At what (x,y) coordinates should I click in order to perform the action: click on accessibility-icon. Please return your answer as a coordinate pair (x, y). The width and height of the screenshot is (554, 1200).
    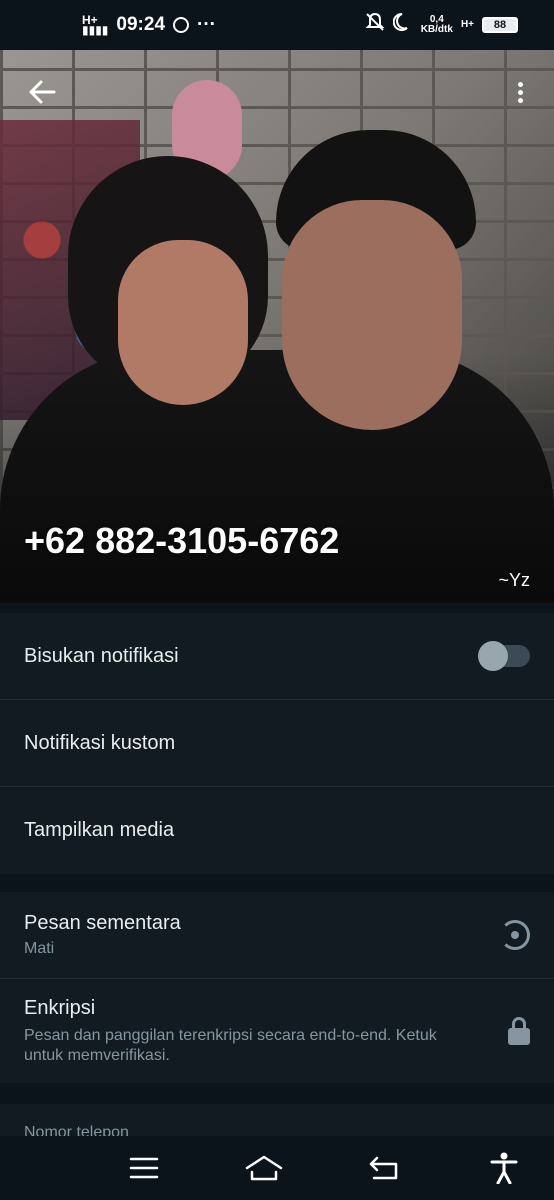
    Looking at the image, I should click on (504, 1168).